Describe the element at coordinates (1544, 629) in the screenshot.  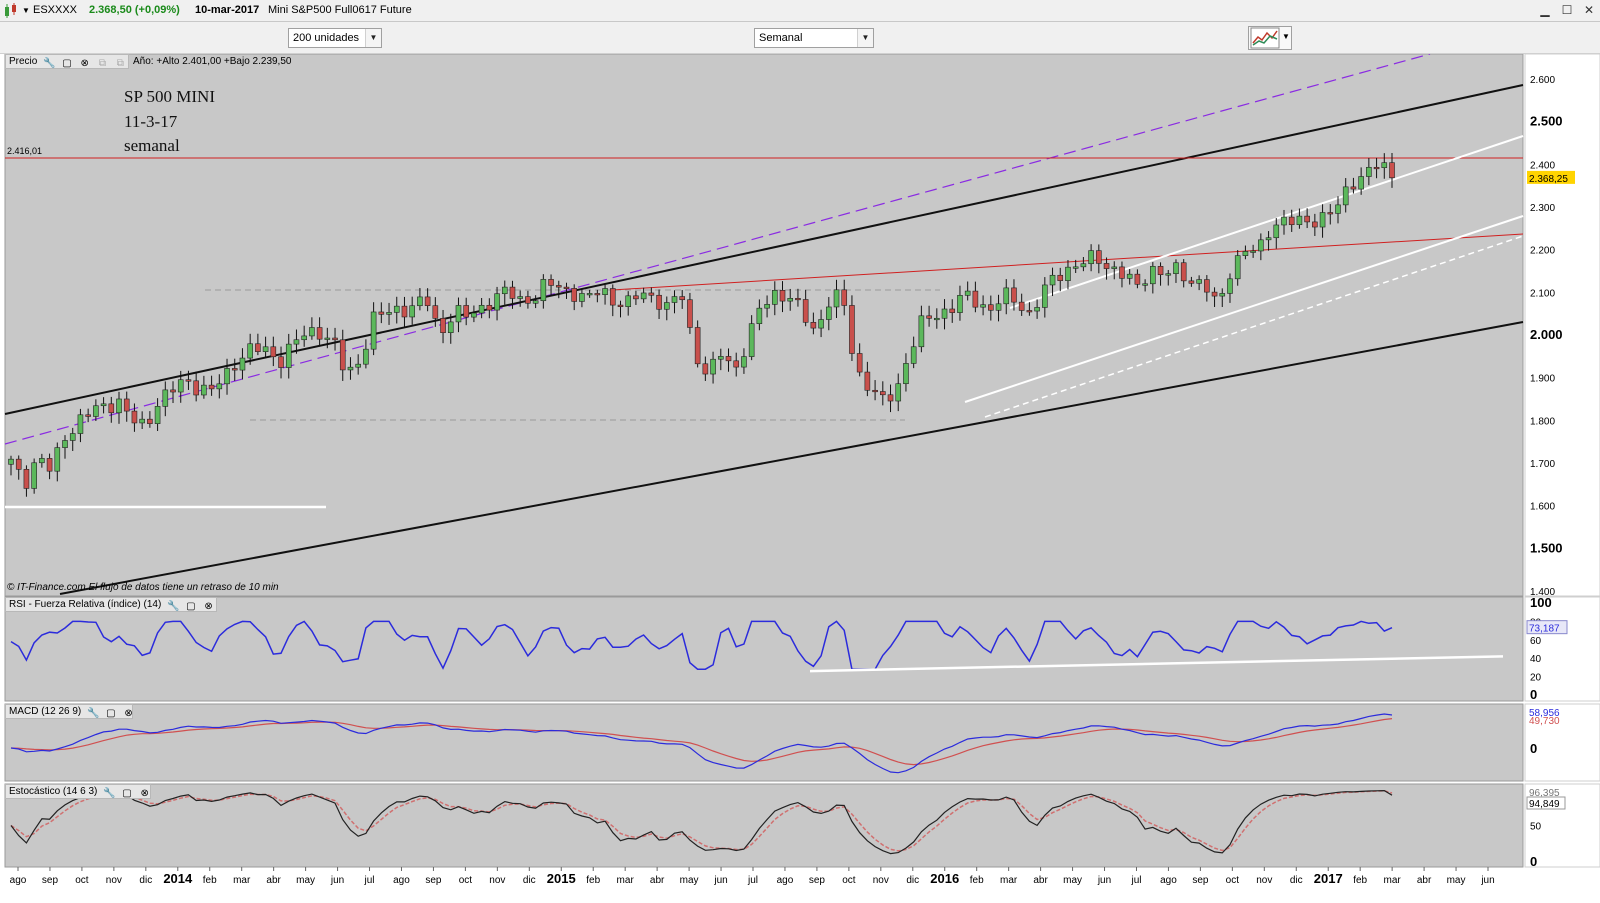
I see `rsi-value-label: 73,187` at that location.